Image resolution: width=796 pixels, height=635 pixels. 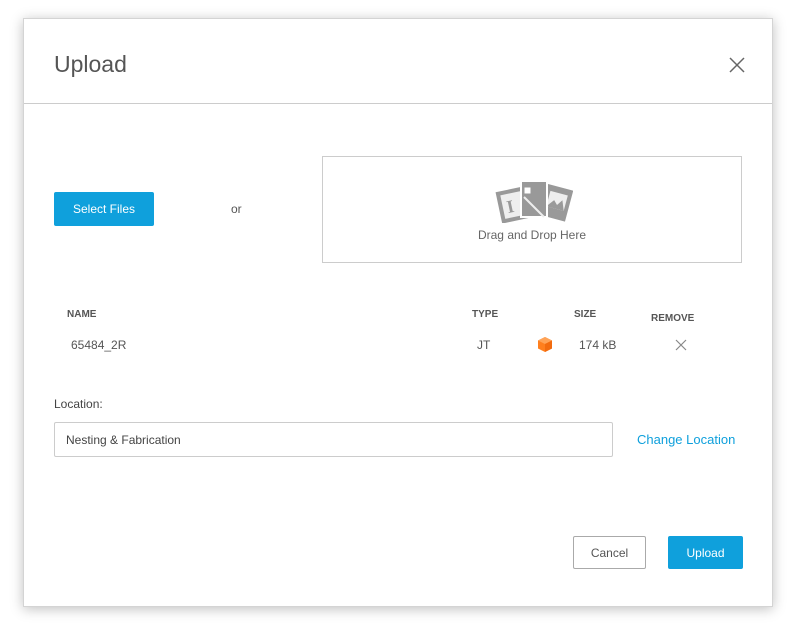 What do you see at coordinates (333, 439) in the screenshot?
I see `location-input: Nesting & Fabrication` at bounding box center [333, 439].